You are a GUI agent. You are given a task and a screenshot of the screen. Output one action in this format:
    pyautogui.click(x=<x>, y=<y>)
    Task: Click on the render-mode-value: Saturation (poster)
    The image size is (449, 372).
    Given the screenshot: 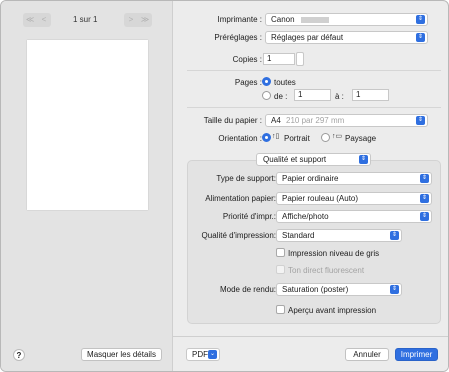 What is the action you would take?
    pyautogui.click(x=315, y=289)
    